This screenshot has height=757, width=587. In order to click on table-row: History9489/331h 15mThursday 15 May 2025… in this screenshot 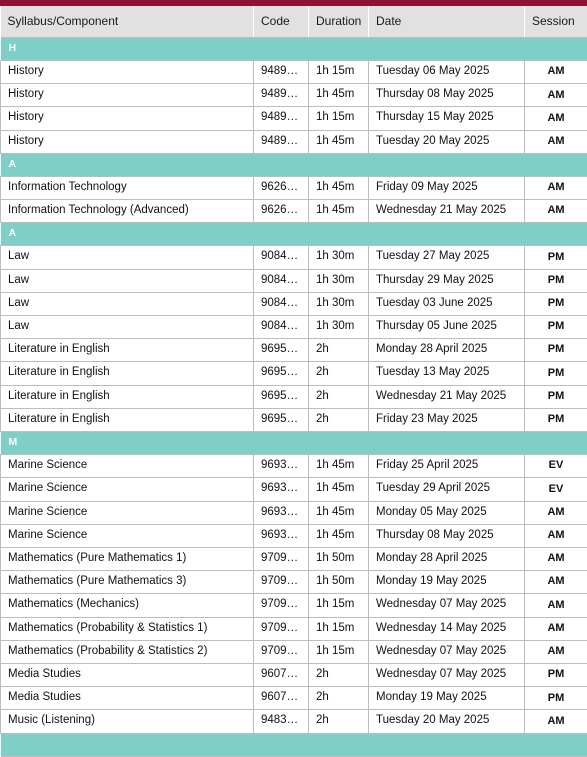, I will do `click(294, 118)`.